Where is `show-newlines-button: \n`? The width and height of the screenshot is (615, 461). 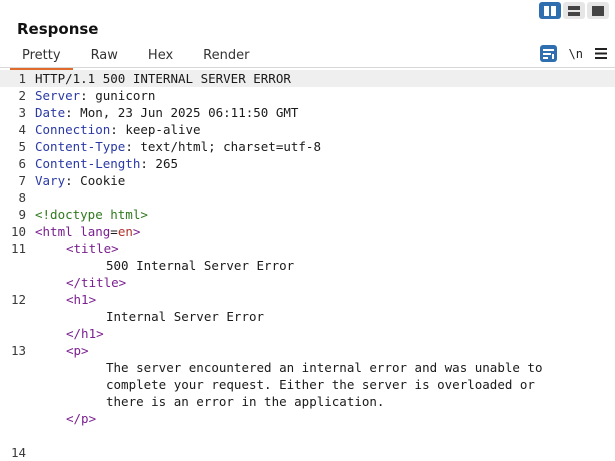
show-newlines-button: \n is located at coordinates (576, 54).